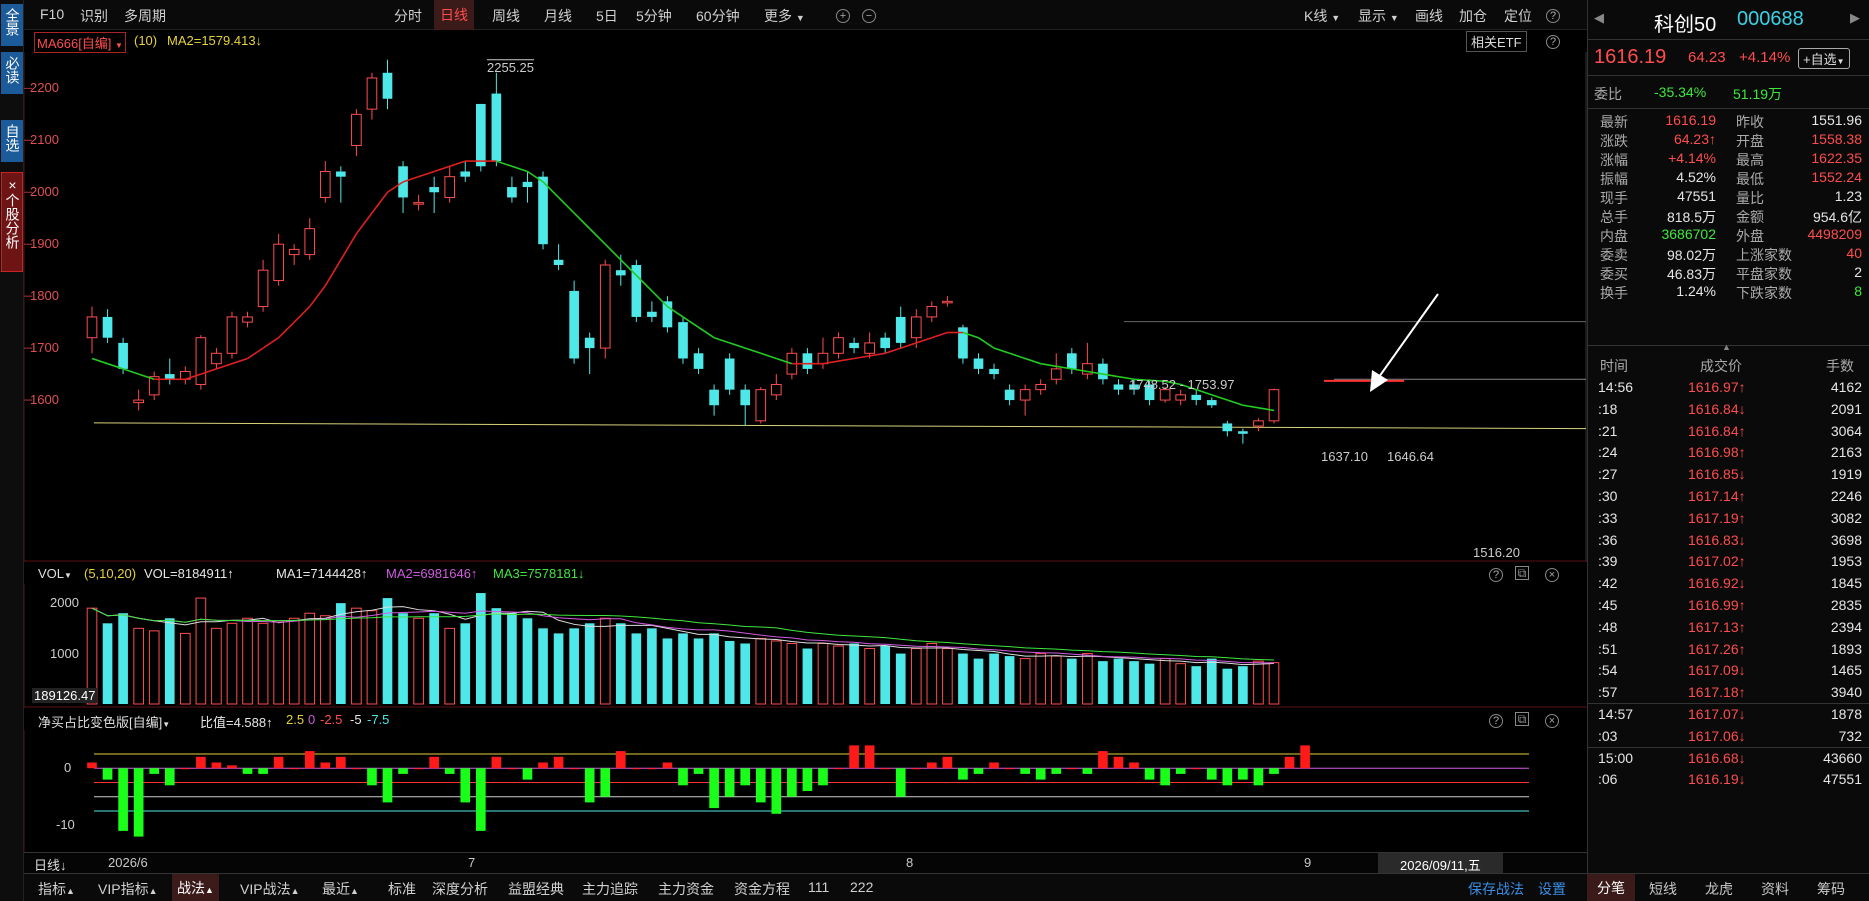 This screenshot has width=1869, height=901. Describe the element at coordinates (1758, 94) in the screenshot. I see `wecha-value: 51.19万` at that location.